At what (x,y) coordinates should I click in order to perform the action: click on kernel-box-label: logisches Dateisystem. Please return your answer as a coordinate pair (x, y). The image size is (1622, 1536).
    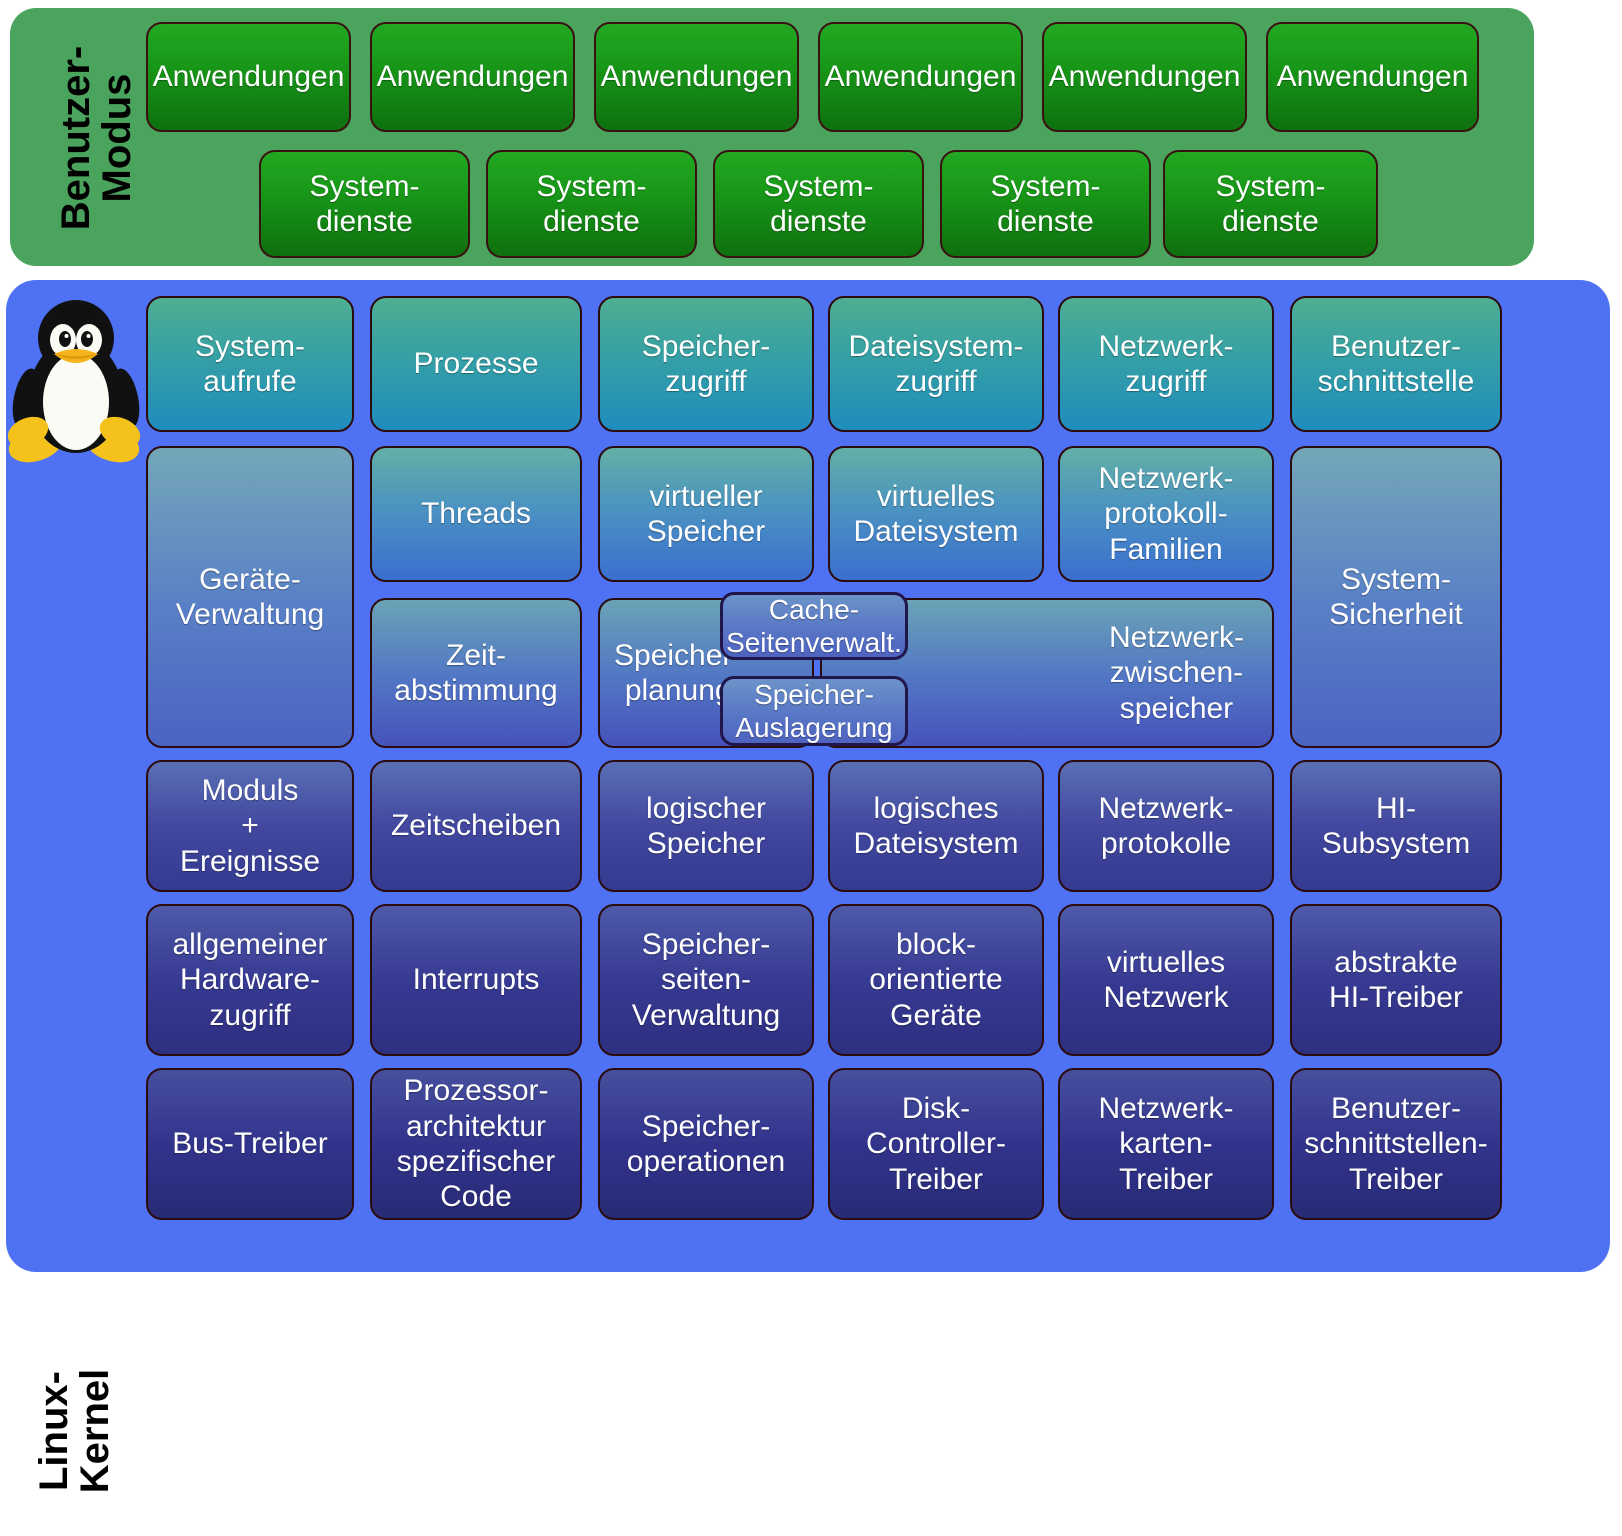
    Looking at the image, I should click on (936, 825).